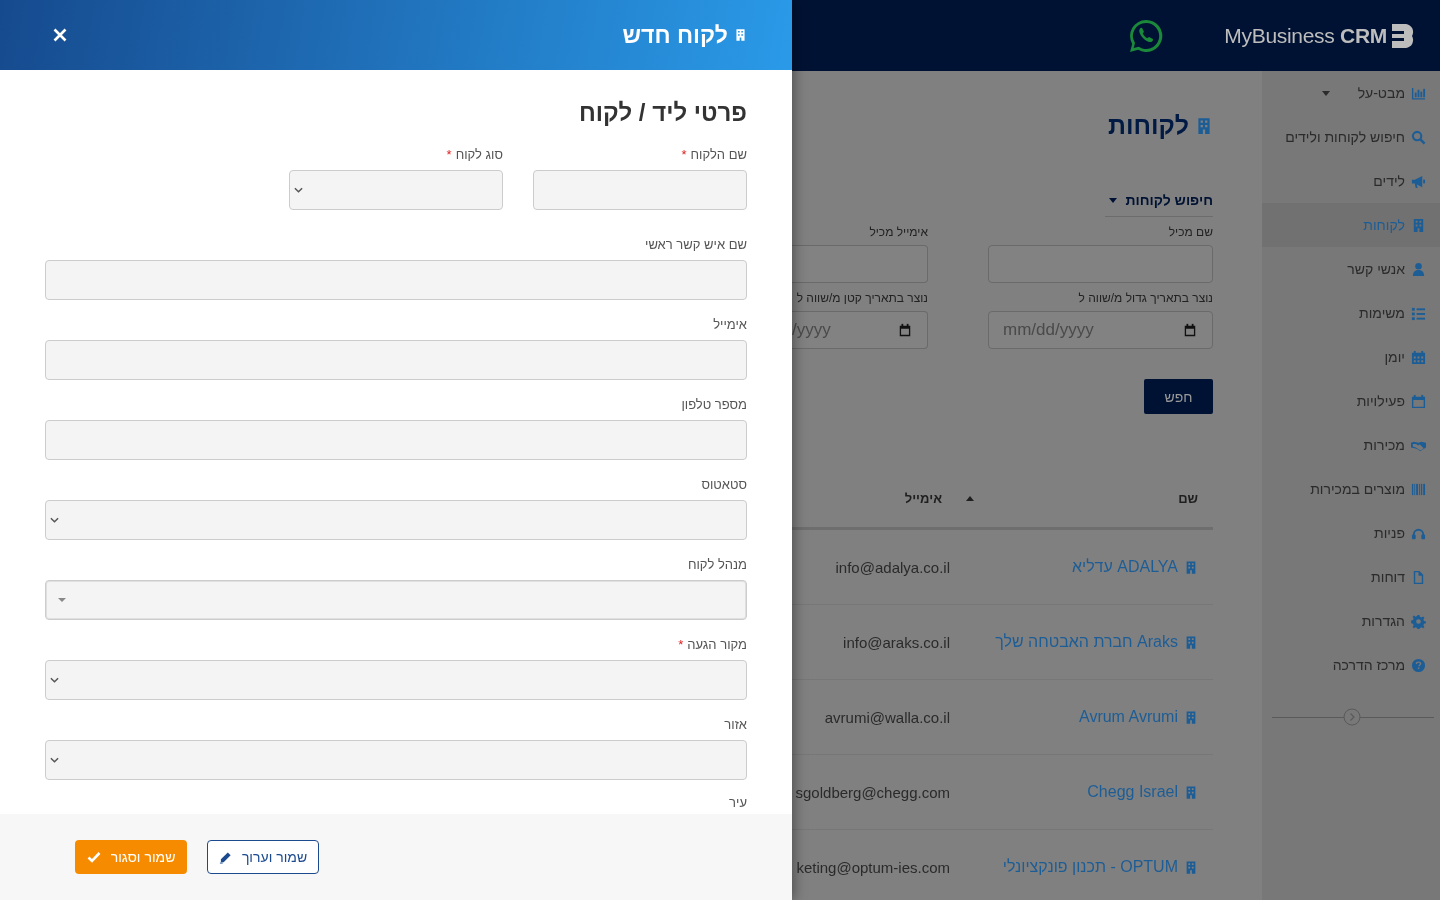  Describe the element at coordinates (723, 485) in the screenshot. I see `field-label: סטאטוס` at that location.